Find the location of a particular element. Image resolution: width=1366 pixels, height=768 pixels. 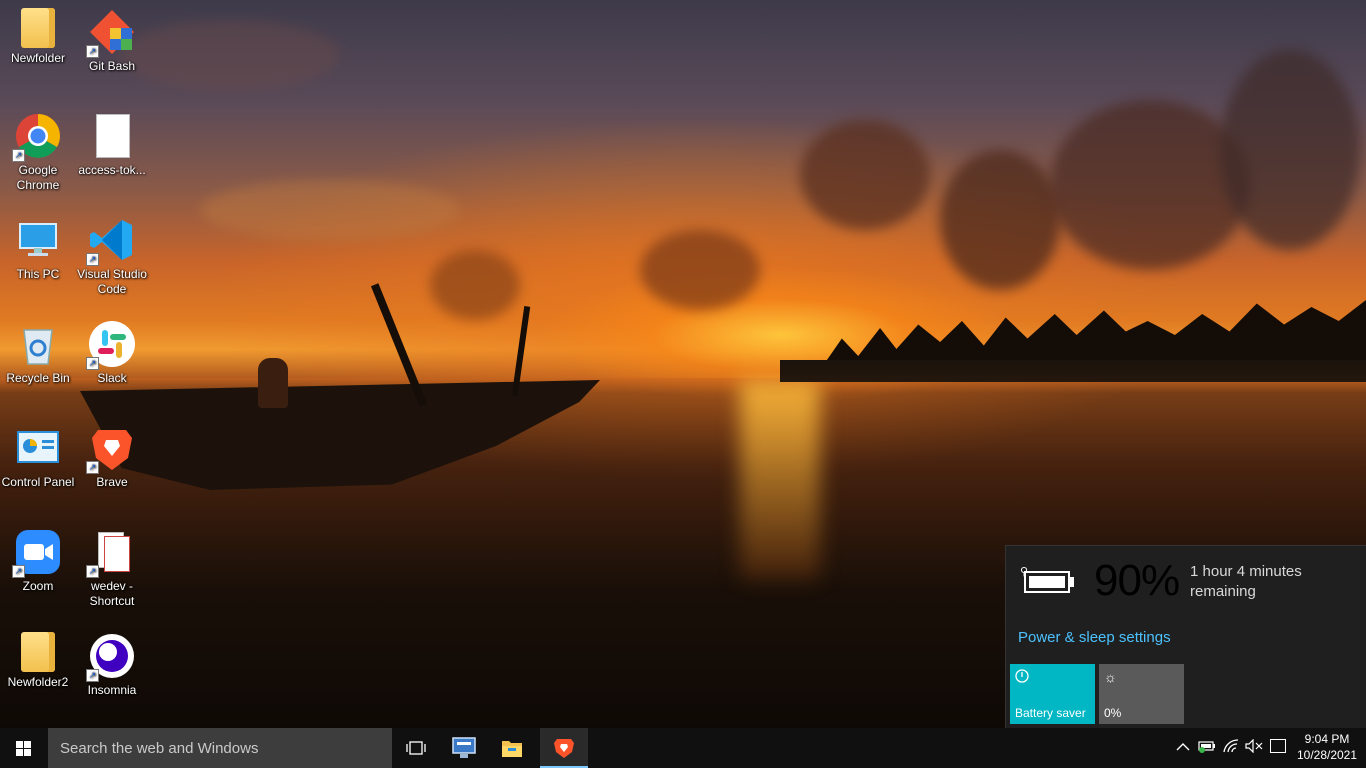

desktop-icon-wedev-shortcut: ↗ wedev - Shortcut is located at coordinates (112, 564).